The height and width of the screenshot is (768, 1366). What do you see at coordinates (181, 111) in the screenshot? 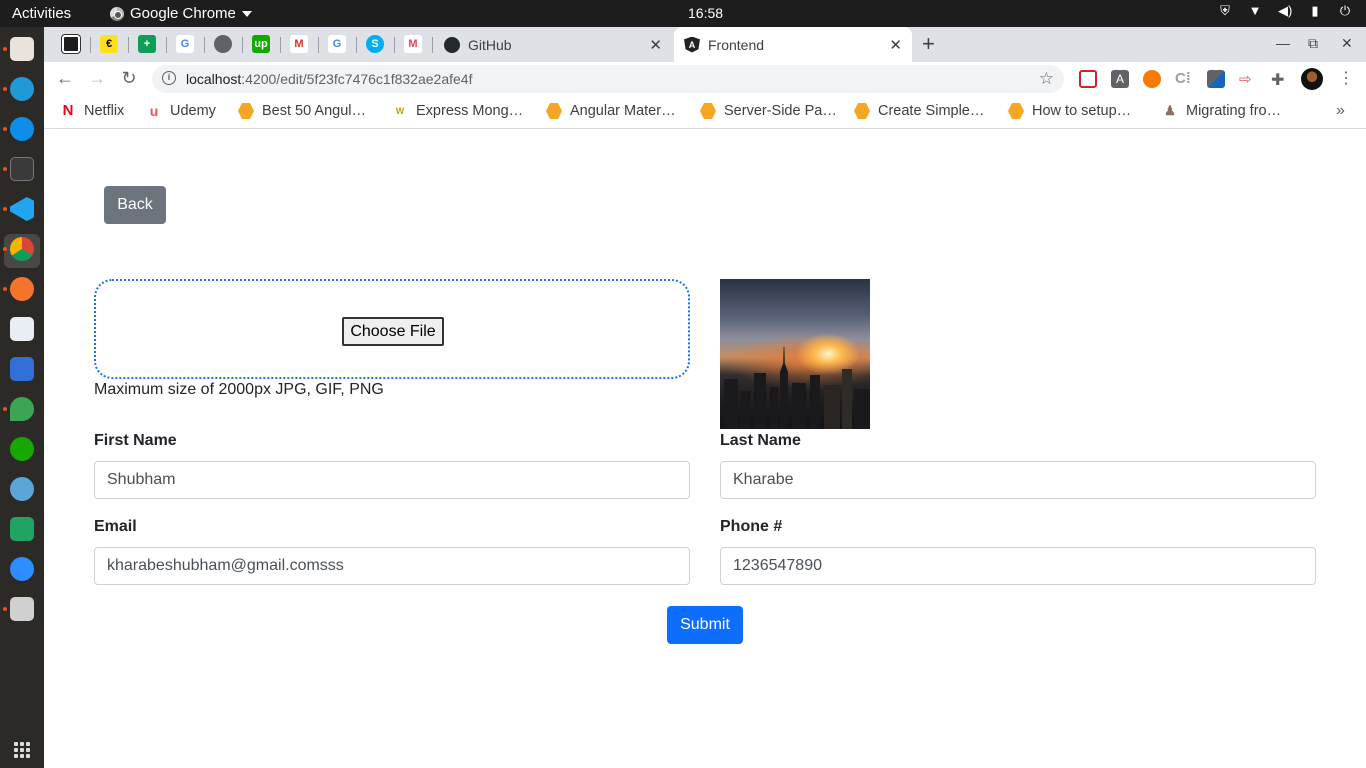
I see `bookmark-udemy: u Udemy` at bounding box center [181, 111].